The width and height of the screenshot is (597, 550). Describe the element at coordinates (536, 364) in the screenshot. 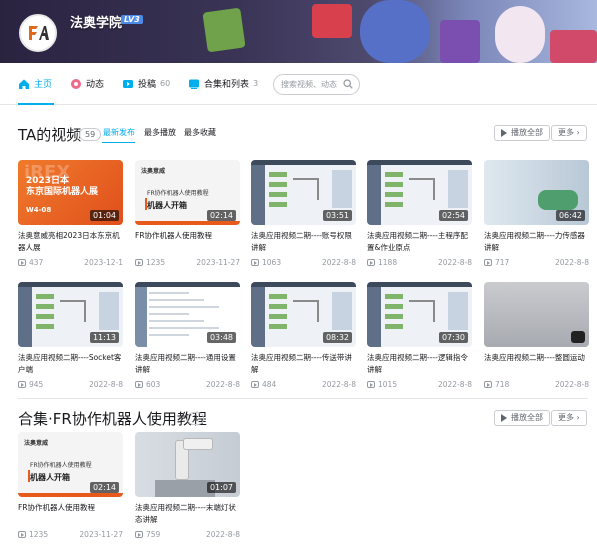

I see `video-title: 法奥应用视频二期----整圆运动` at that location.